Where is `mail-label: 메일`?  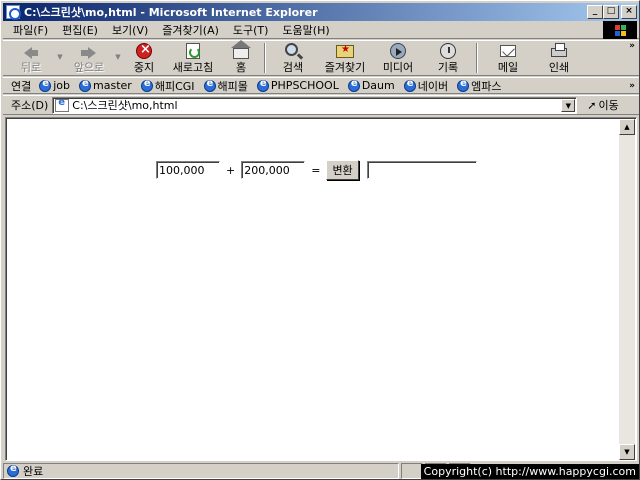
mail-label: 메일 is located at coordinates (508, 67).